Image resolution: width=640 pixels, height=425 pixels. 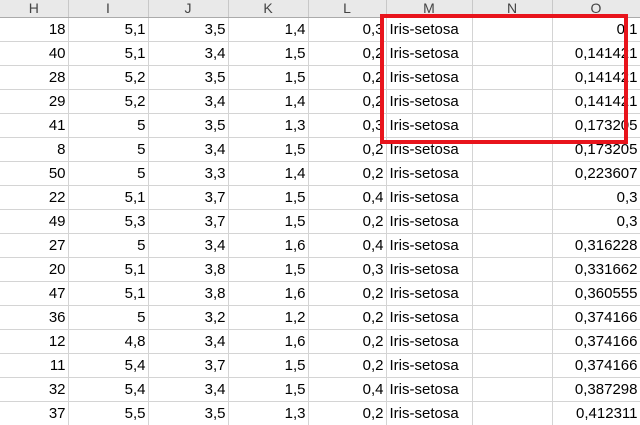 I want to click on cell-h: 22, so click(x=34, y=197).